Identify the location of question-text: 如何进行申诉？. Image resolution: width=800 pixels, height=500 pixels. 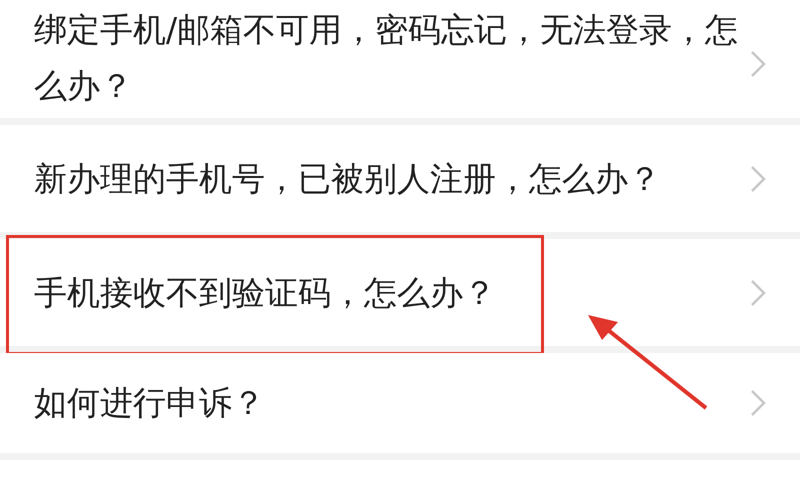
(150, 403).